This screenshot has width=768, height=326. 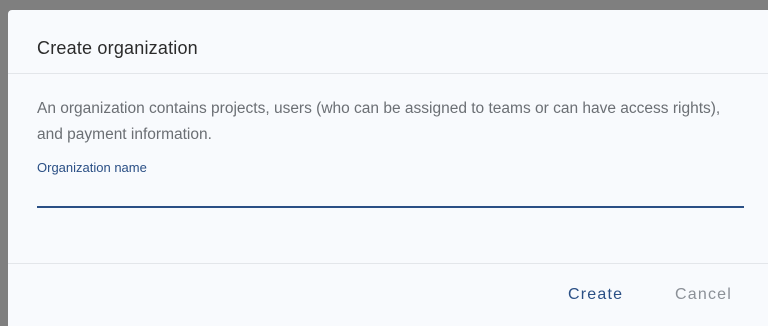 What do you see at coordinates (703, 295) in the screenshot?
I see `cancel-button: Cancel` at bounding box center [703, 295].